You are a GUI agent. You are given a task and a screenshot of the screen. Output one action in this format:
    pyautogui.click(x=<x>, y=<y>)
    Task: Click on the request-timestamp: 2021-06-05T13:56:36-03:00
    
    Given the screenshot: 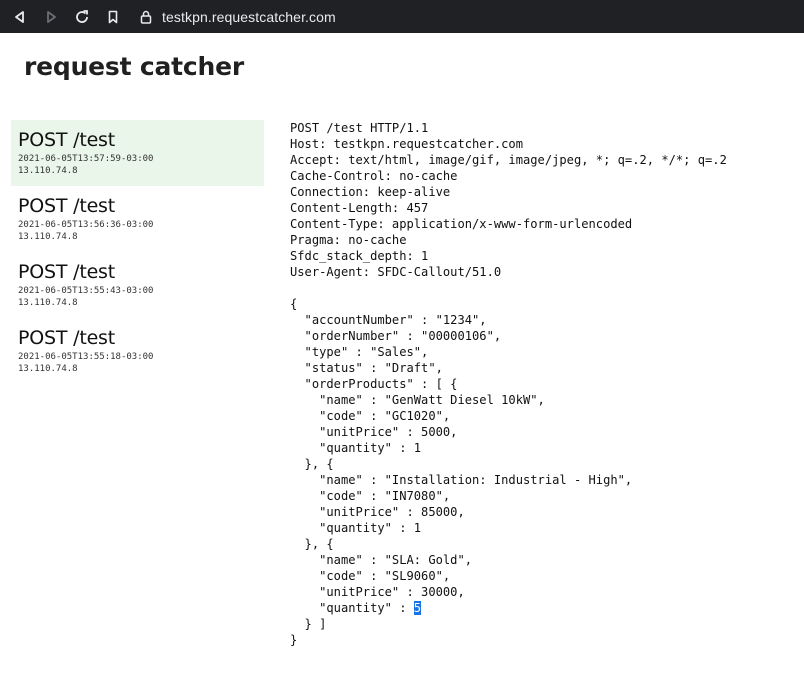 What is the action you would take?
    pyautogui.click(x=86, y=225)
    